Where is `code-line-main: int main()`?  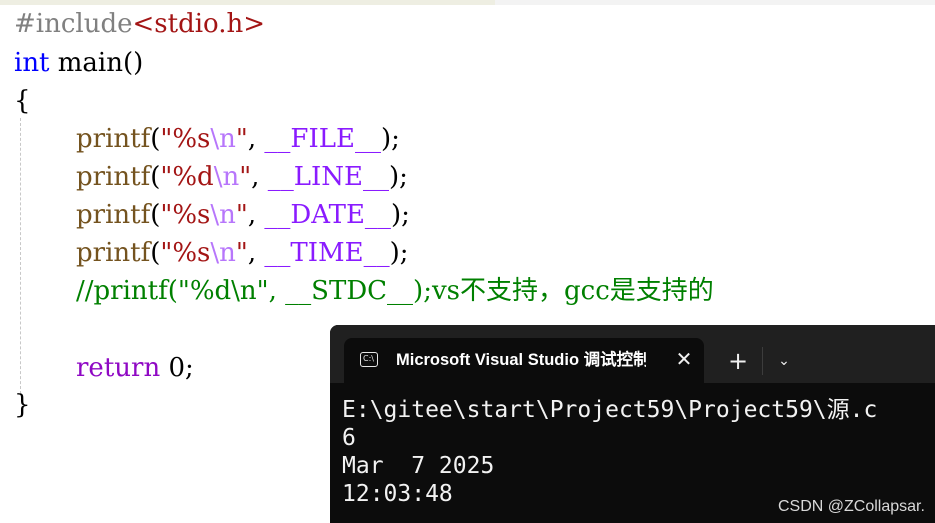 code-line-main: int main() is located at coordinates (78, 63).